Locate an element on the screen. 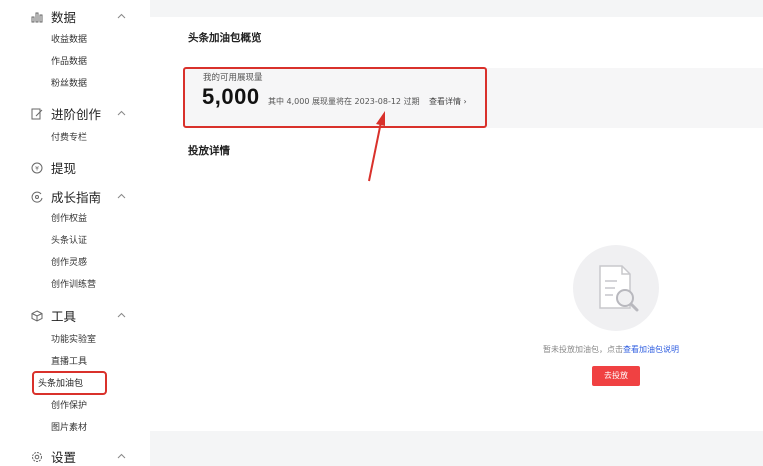  sidebar-section-title: 提现 is located at coordinates (64, 168).